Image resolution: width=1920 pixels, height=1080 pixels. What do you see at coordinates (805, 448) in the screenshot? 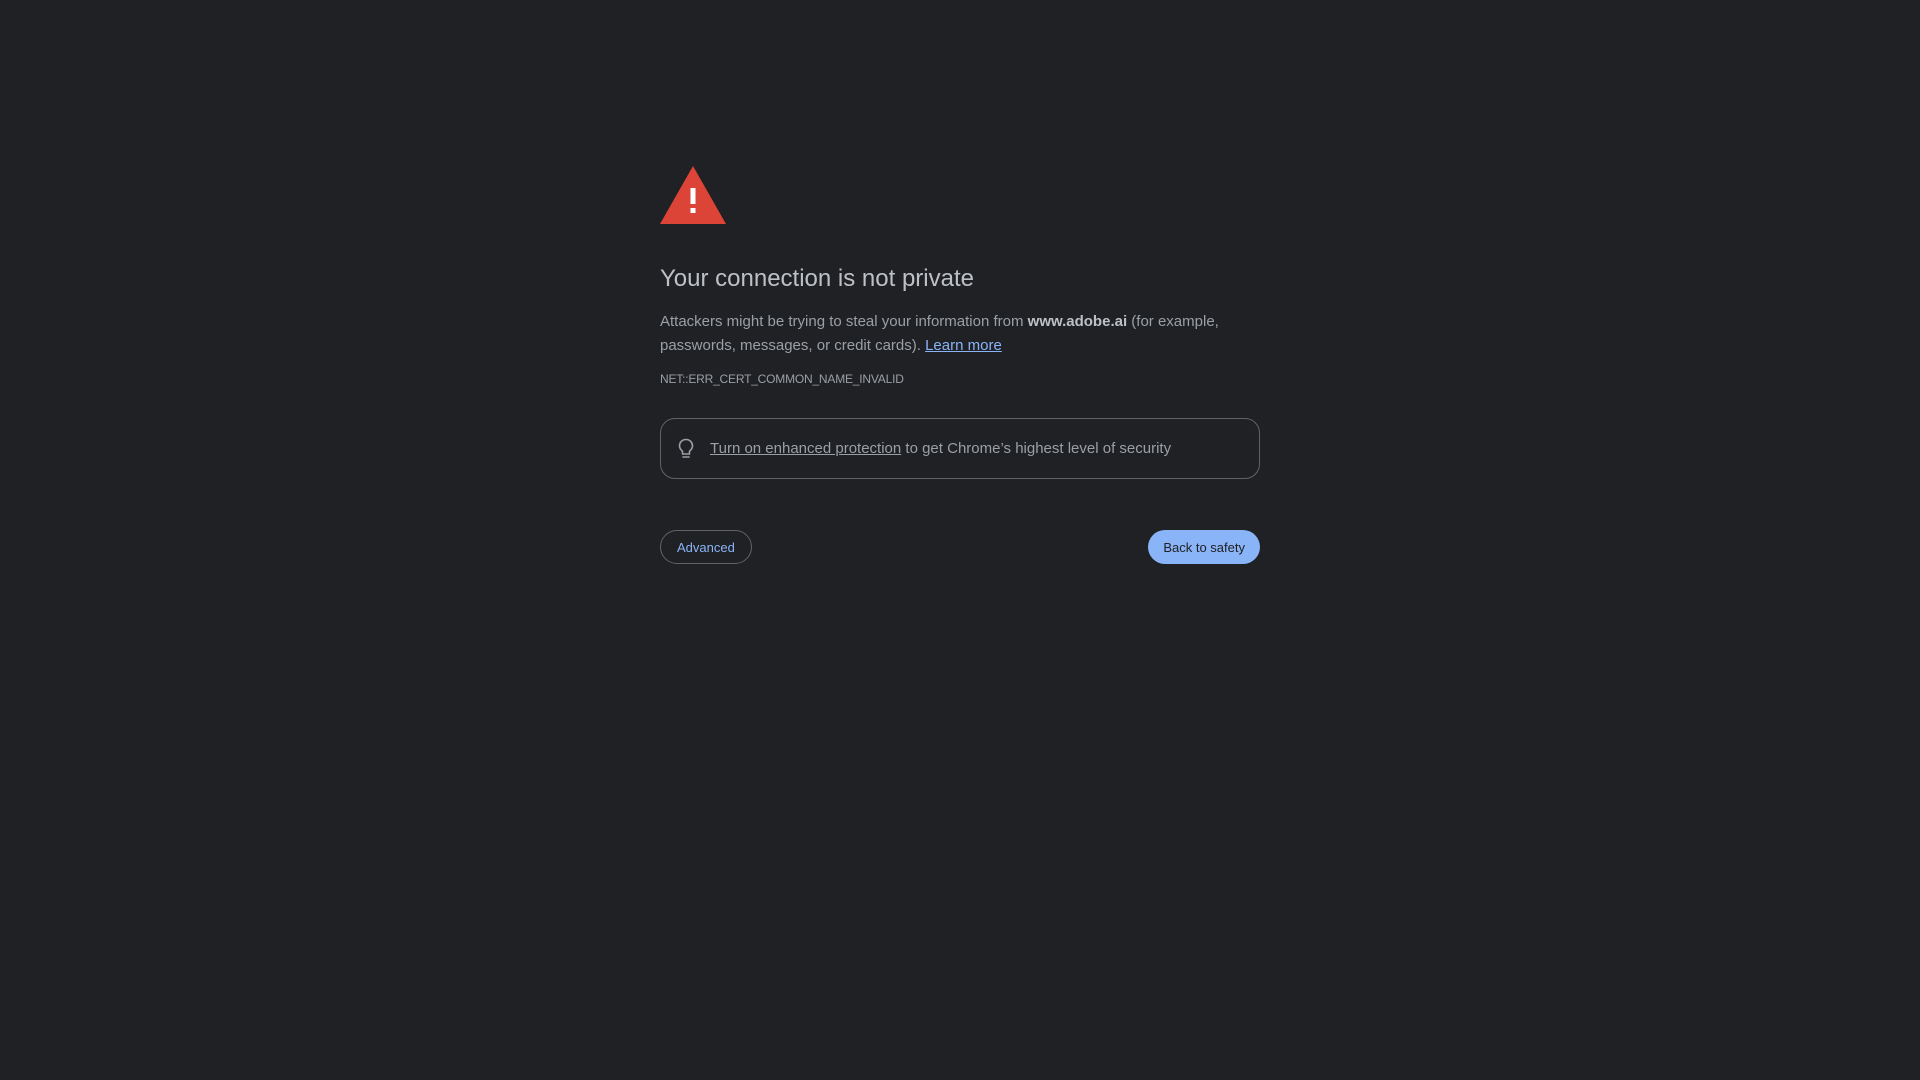
I see `enhanced-protection-link: Turn on enhanced protection` at bounding box center [805, 448].